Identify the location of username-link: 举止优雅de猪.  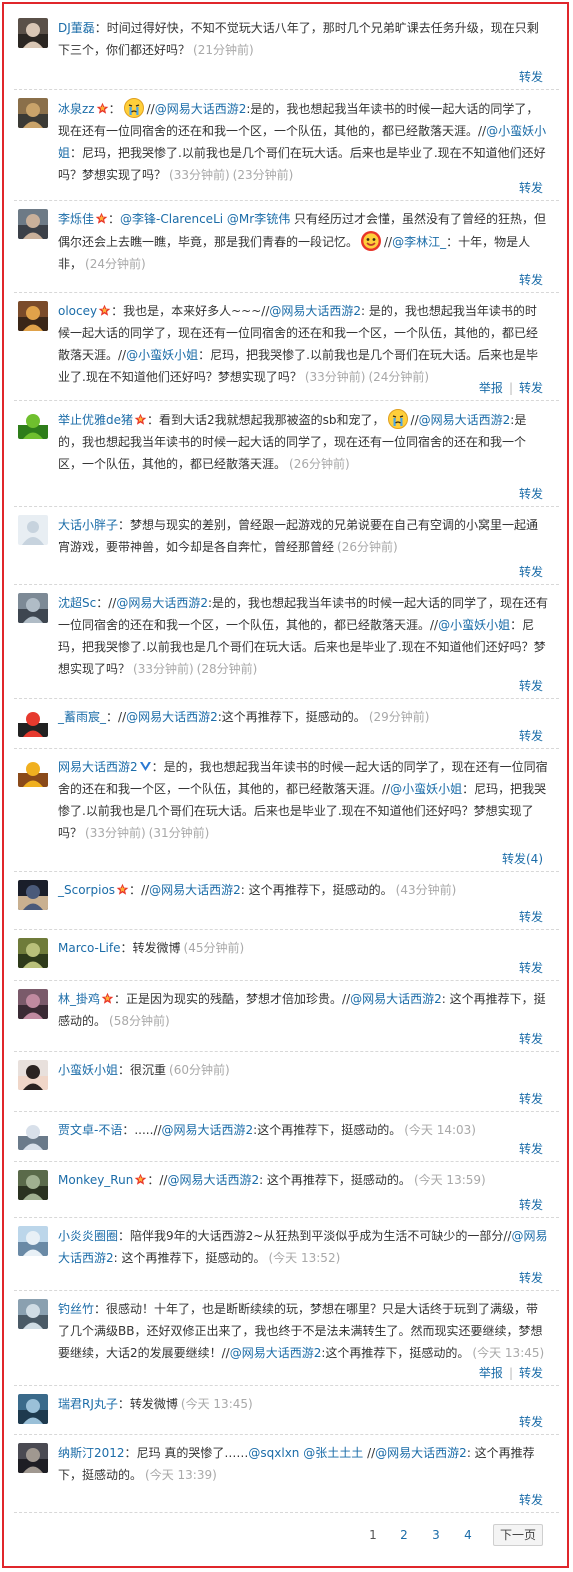
(95, 420).